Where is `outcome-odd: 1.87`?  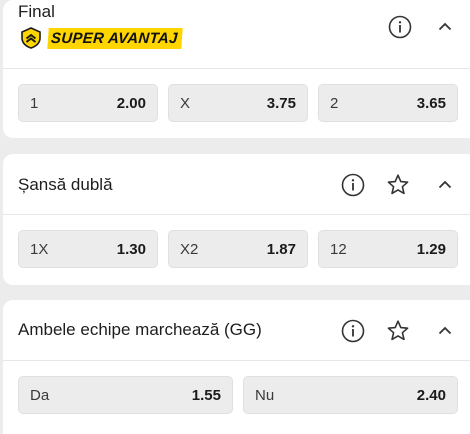
outcome-odd: 1.87 is located at coordinates (281, 249).